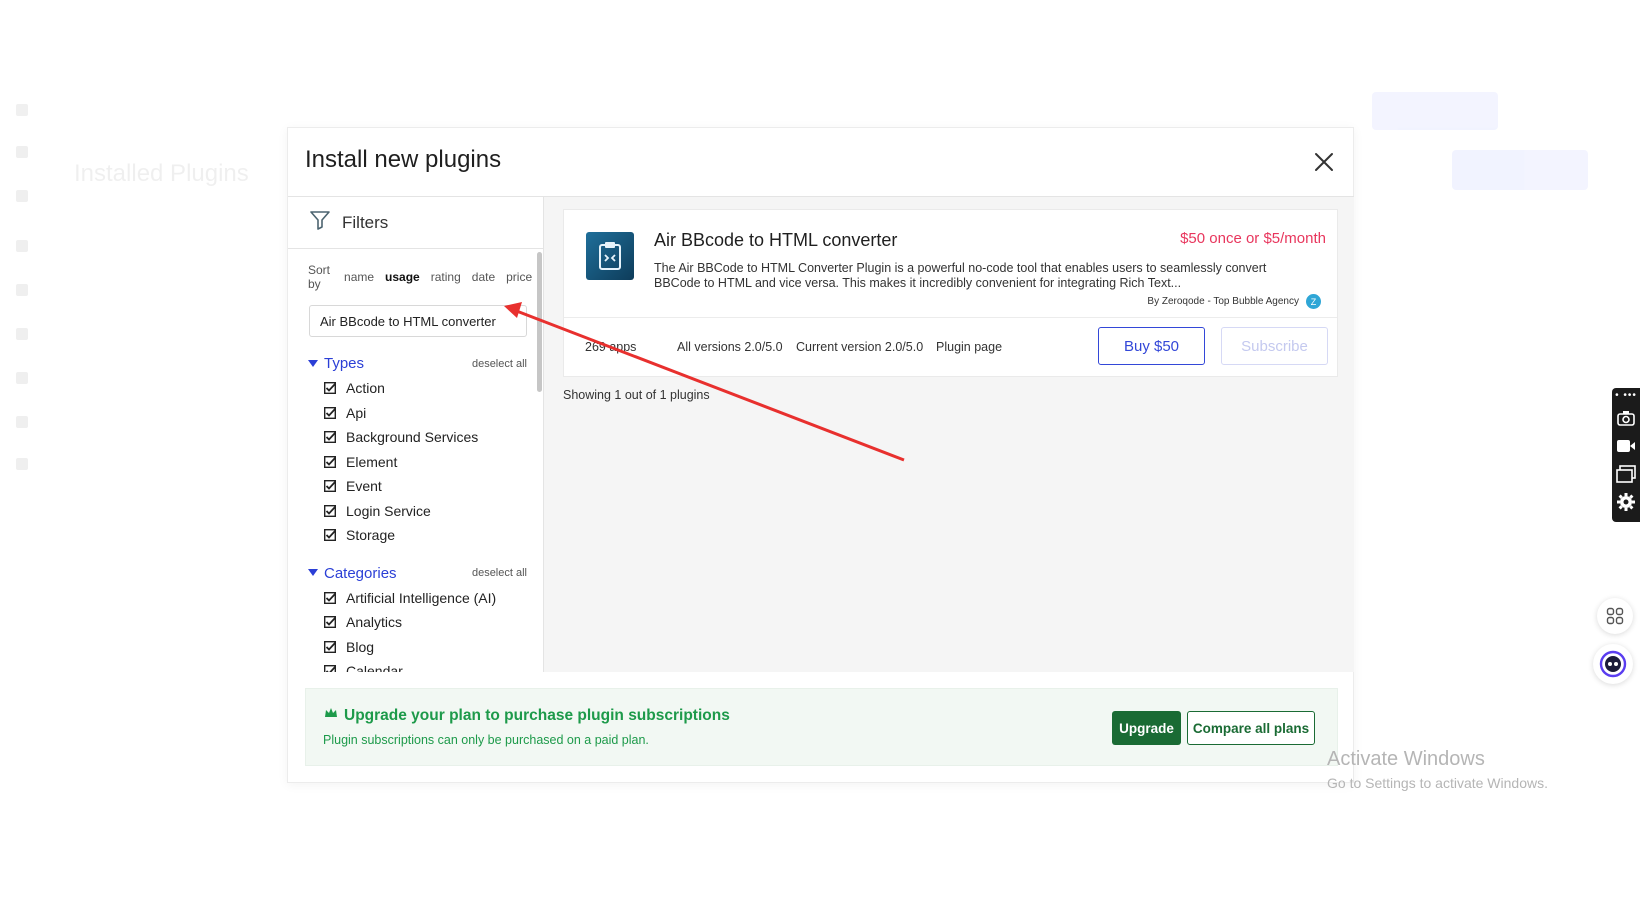 The height and width of the screenshot is (924, 1640). What do you see at coordinates (1406, 759) in the screenshot?
I see `watermark-line1: Activate Windows` at bounding box center [1406, 759].